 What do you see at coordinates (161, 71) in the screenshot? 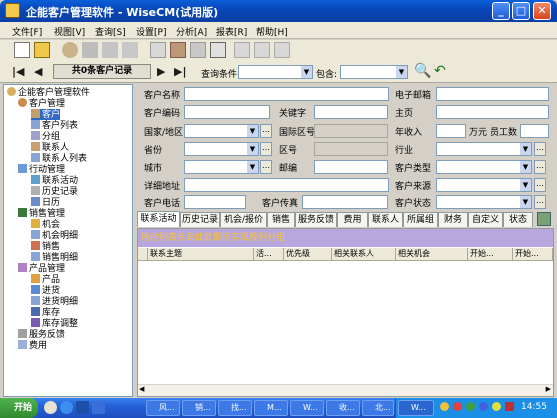
I see `next-record-button: ▶` at bounding box center [161, 71].